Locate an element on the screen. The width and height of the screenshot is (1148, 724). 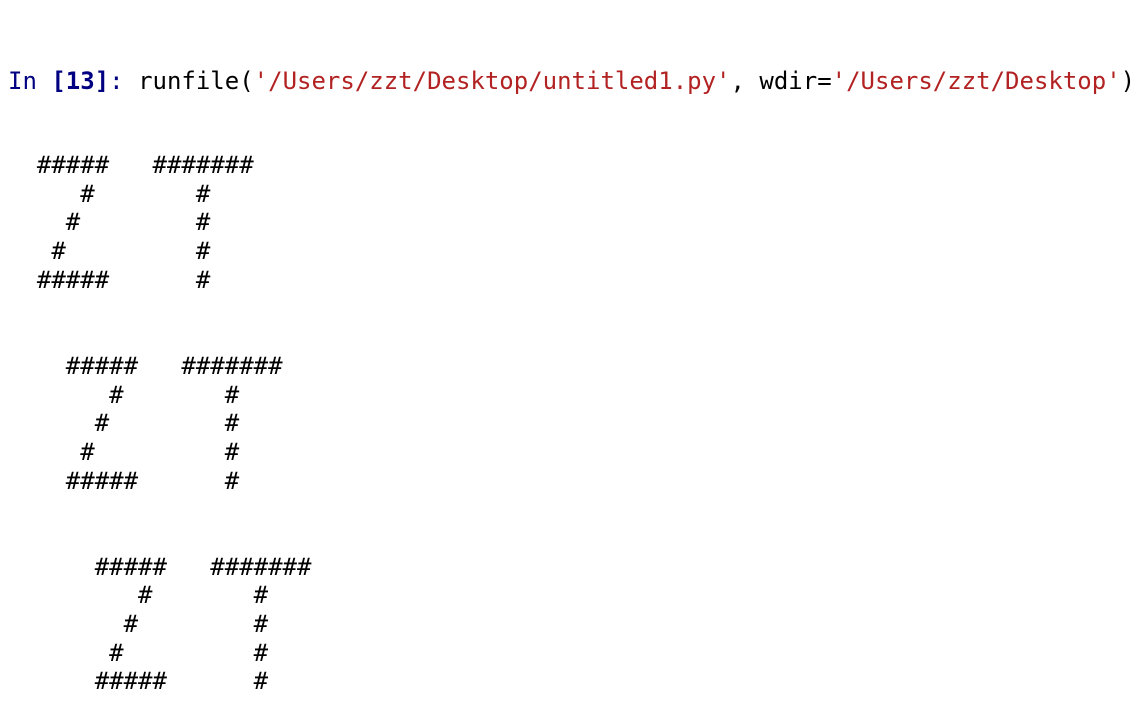
command-kwarg-name: wdir is located at coordinates (788, 81).